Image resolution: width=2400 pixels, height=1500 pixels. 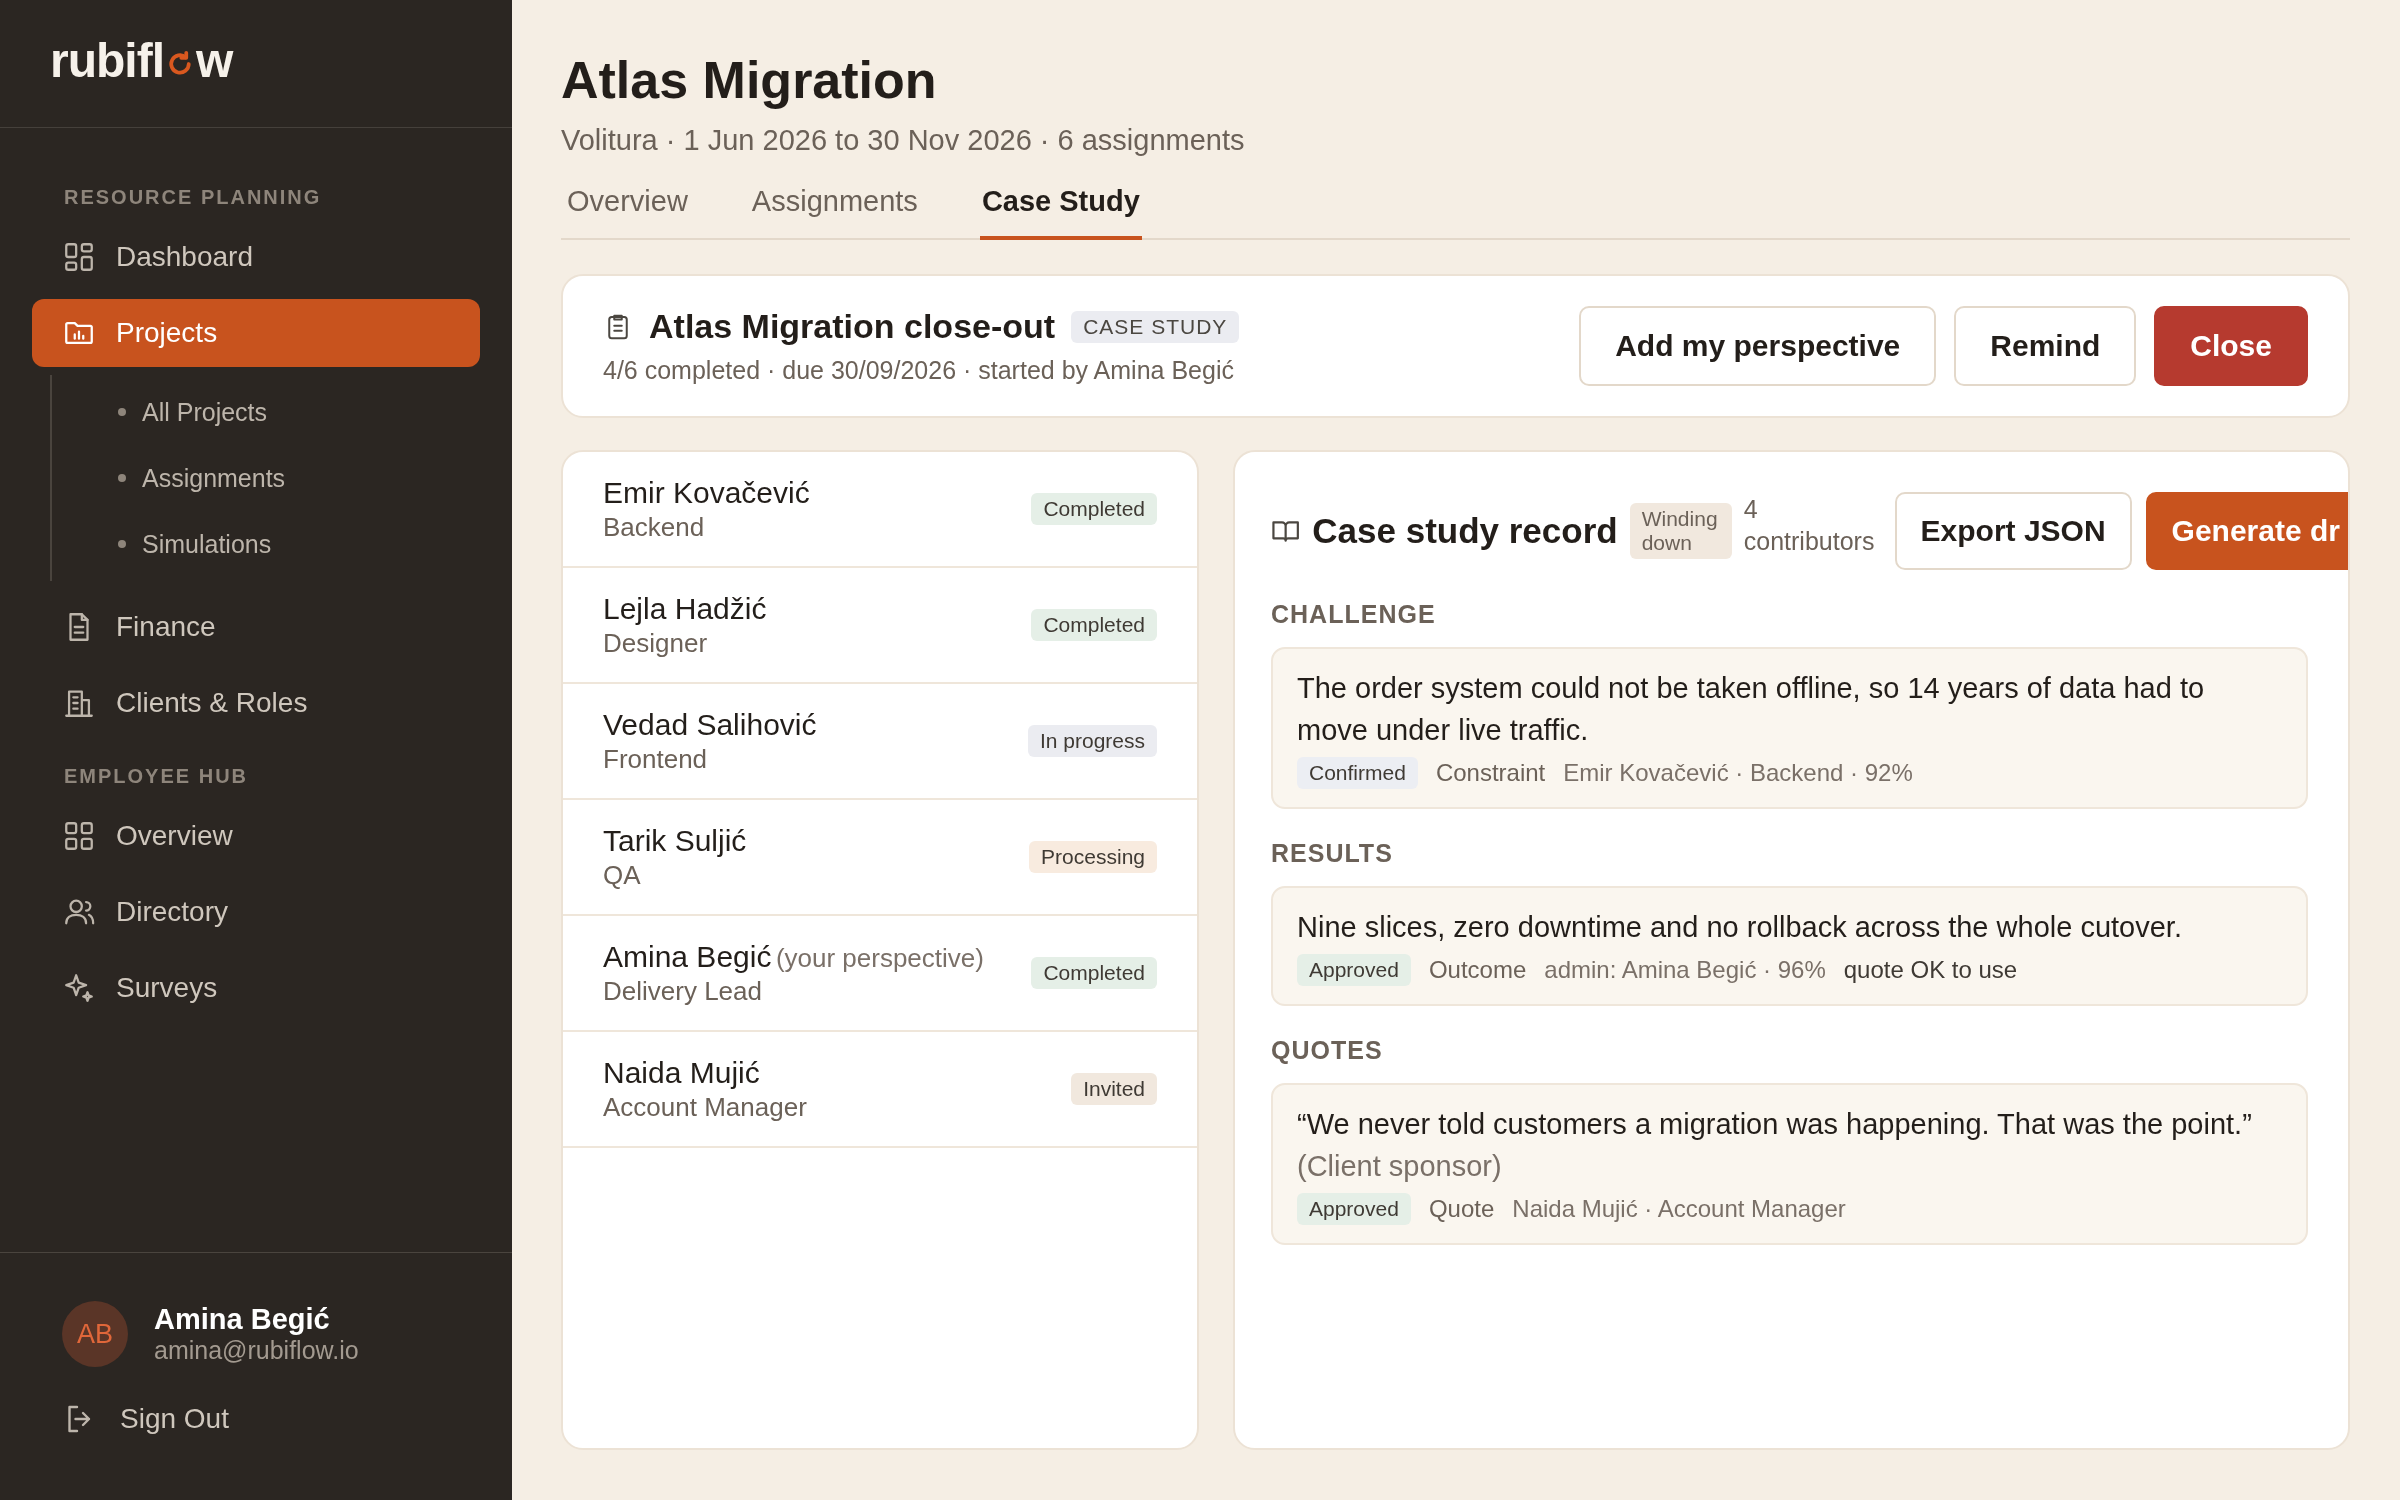 I want to click on participant-row: Amina Begić(your perspective) Delivery Lead Completed, so click(x=880, y=974).